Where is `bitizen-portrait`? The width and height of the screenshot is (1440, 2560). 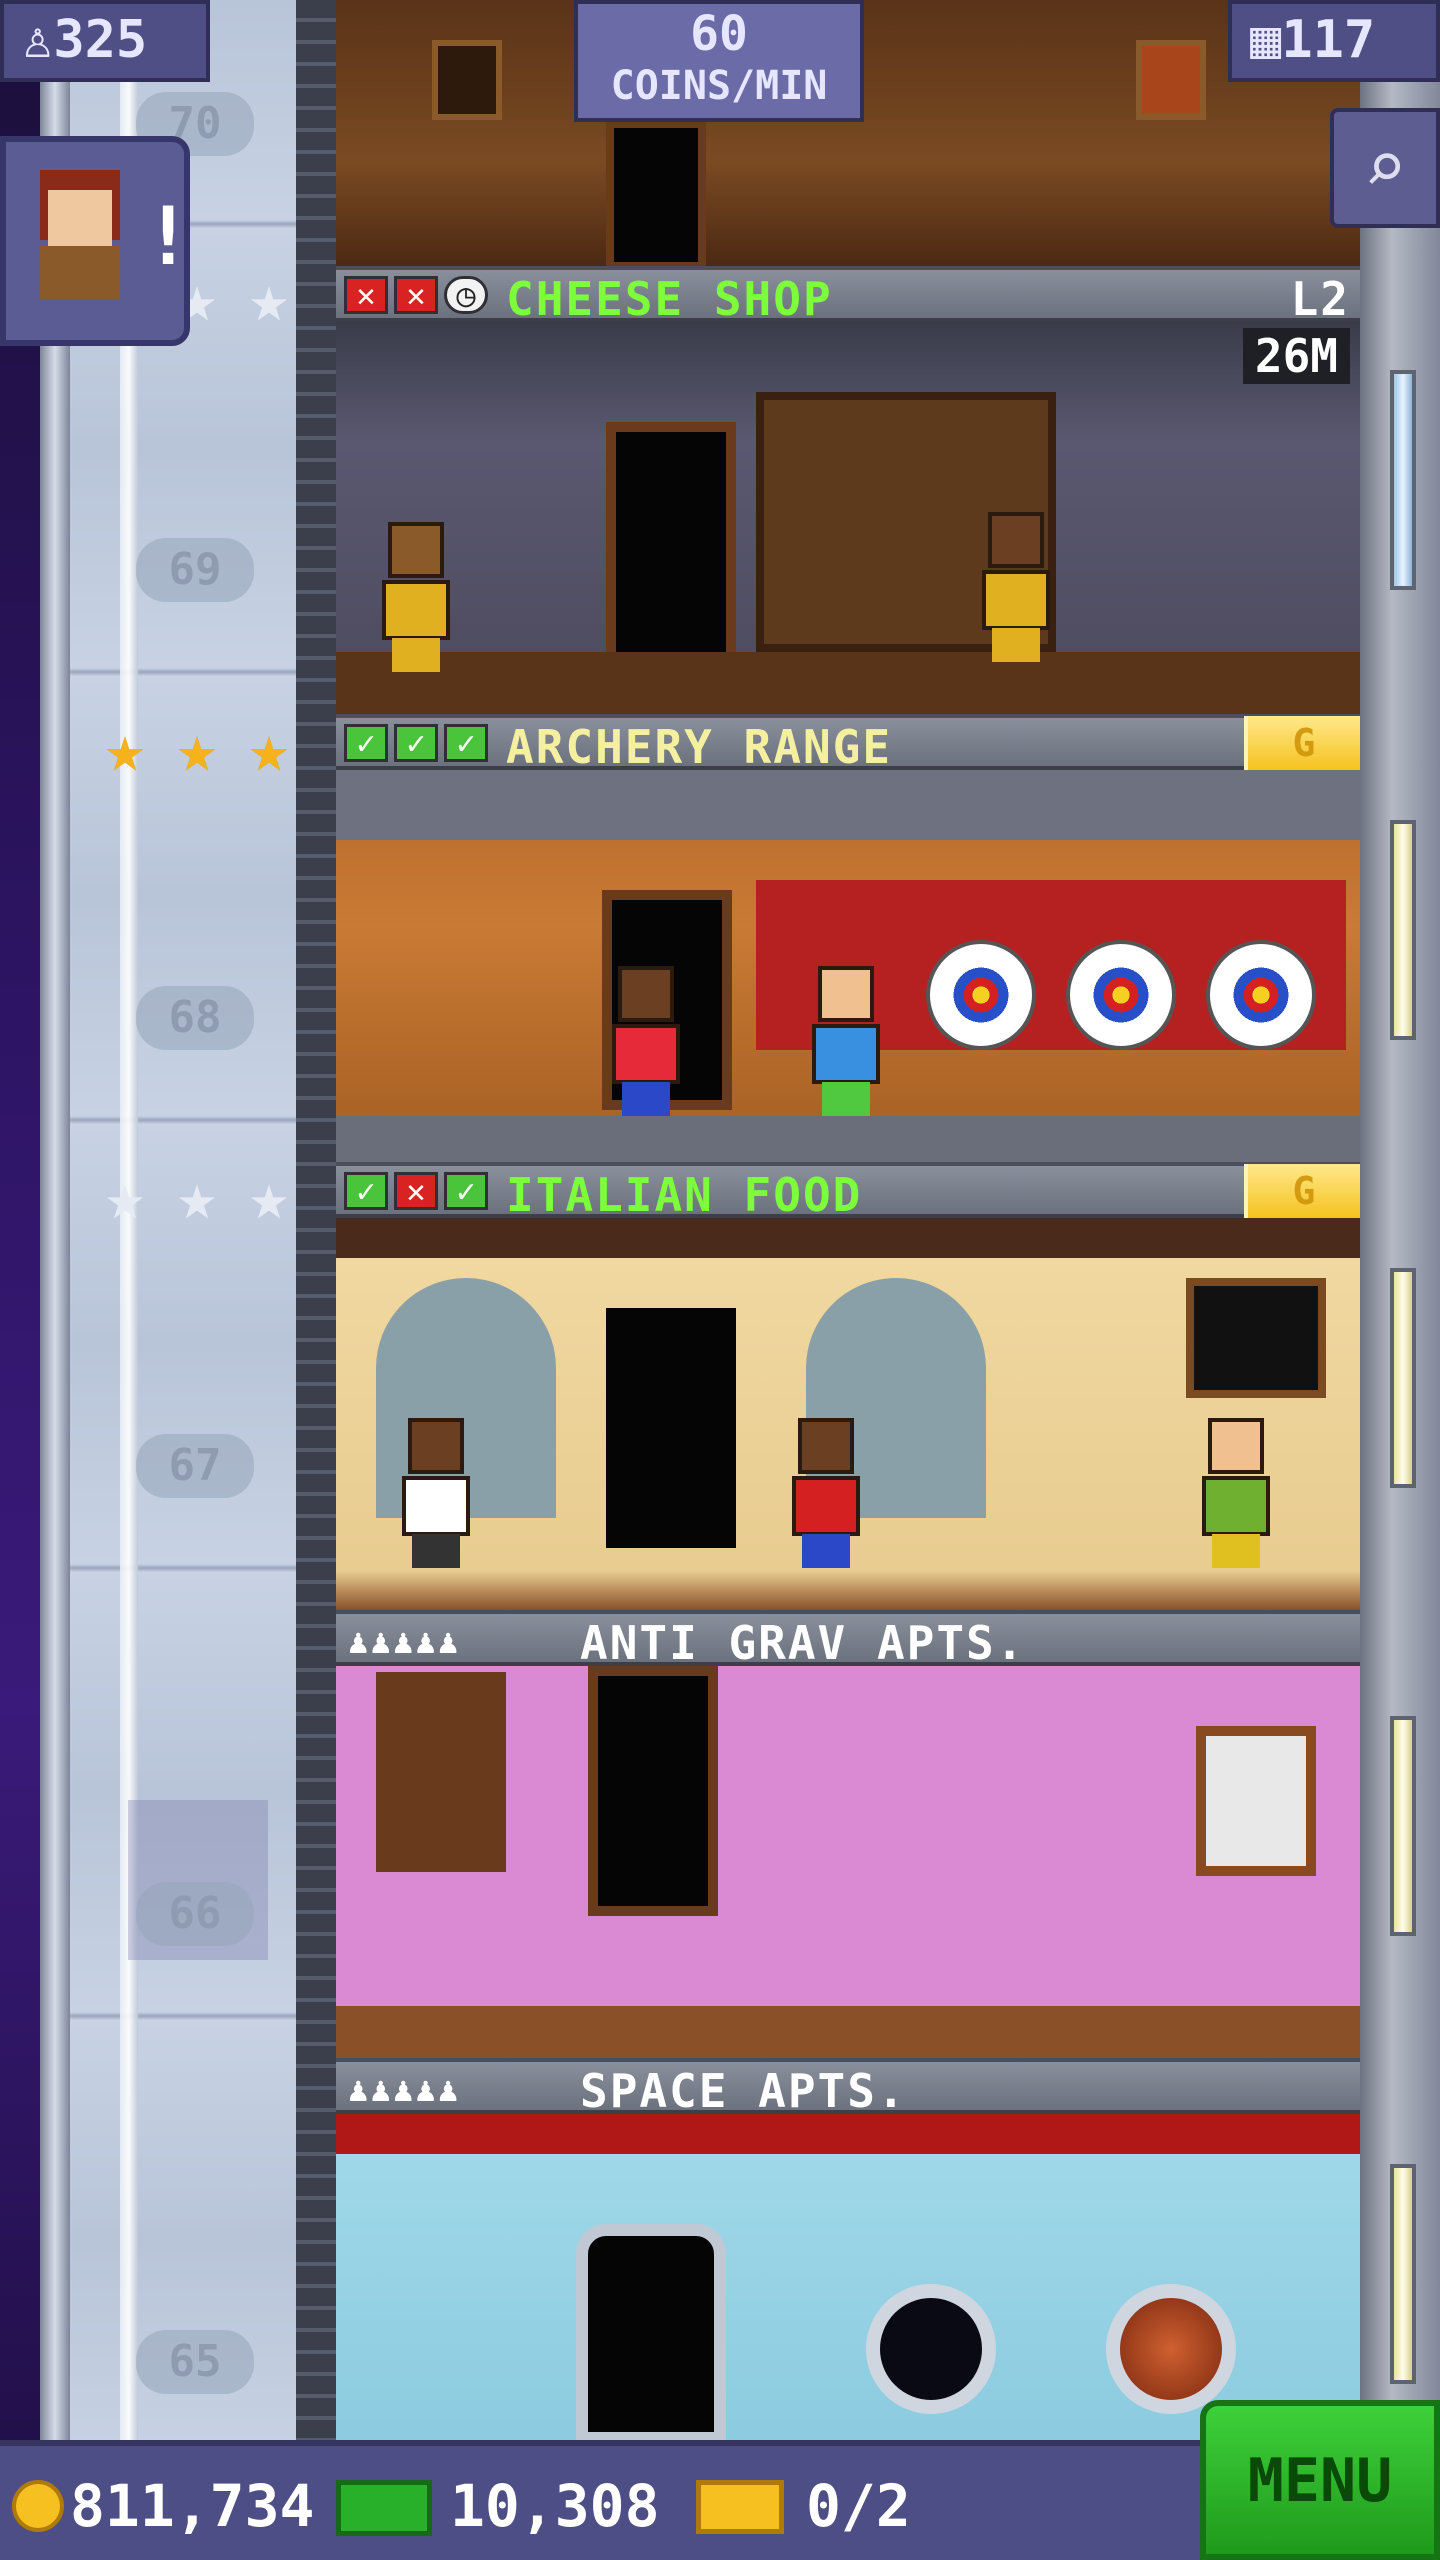
bitizen-portrait is located at coordinates (80, 235).